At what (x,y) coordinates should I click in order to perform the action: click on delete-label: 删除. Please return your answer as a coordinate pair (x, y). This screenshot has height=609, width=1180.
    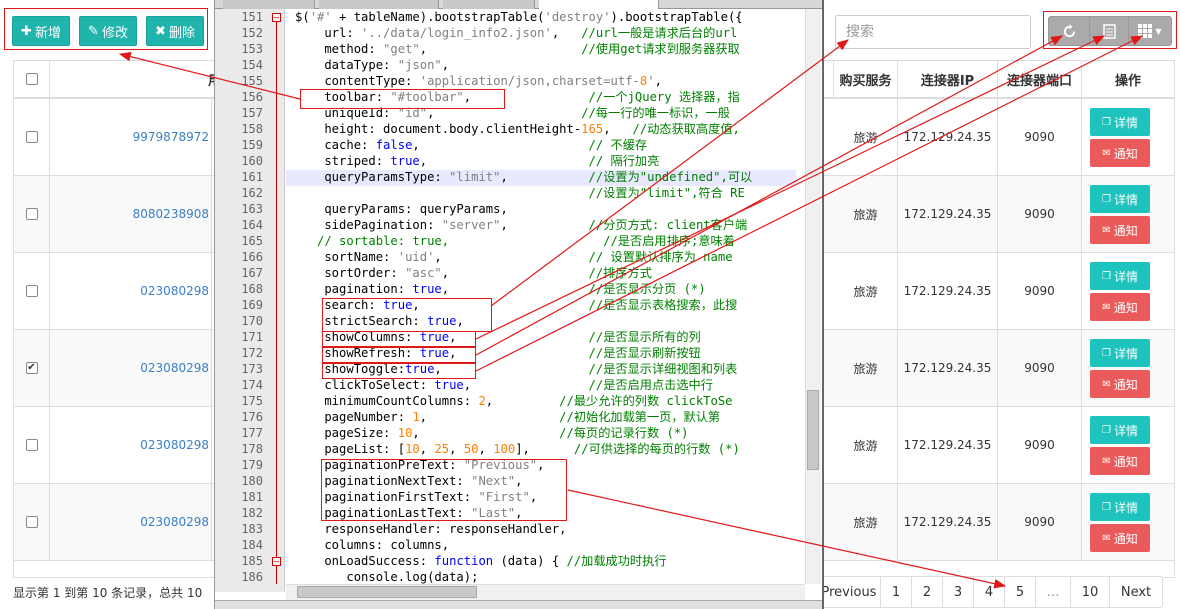
    Looking at the image, I should click on (181, 33).